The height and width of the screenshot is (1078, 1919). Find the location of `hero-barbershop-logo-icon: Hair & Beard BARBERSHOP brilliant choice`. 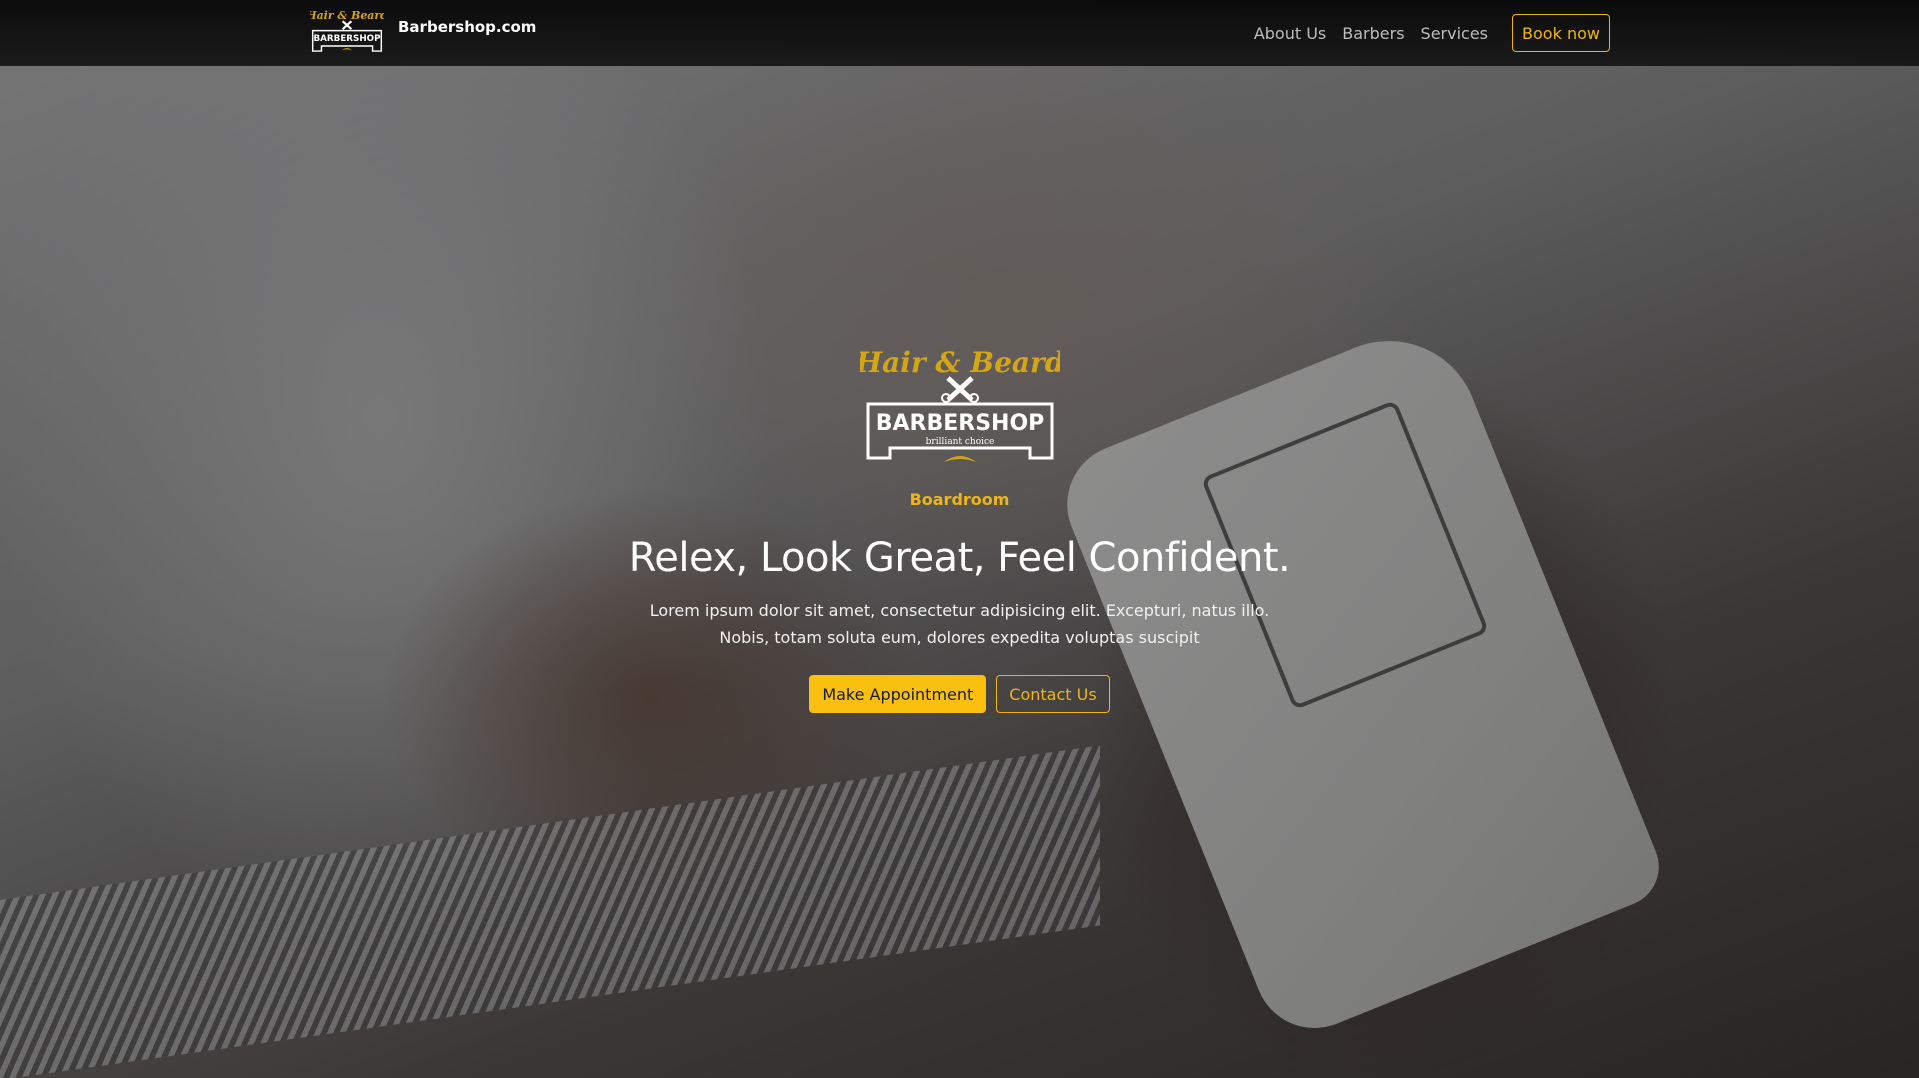

hero-barbershop-logo-icon: Hair & Beard BARBERSHOP brilliant choice is located at coordinates (960, 404).